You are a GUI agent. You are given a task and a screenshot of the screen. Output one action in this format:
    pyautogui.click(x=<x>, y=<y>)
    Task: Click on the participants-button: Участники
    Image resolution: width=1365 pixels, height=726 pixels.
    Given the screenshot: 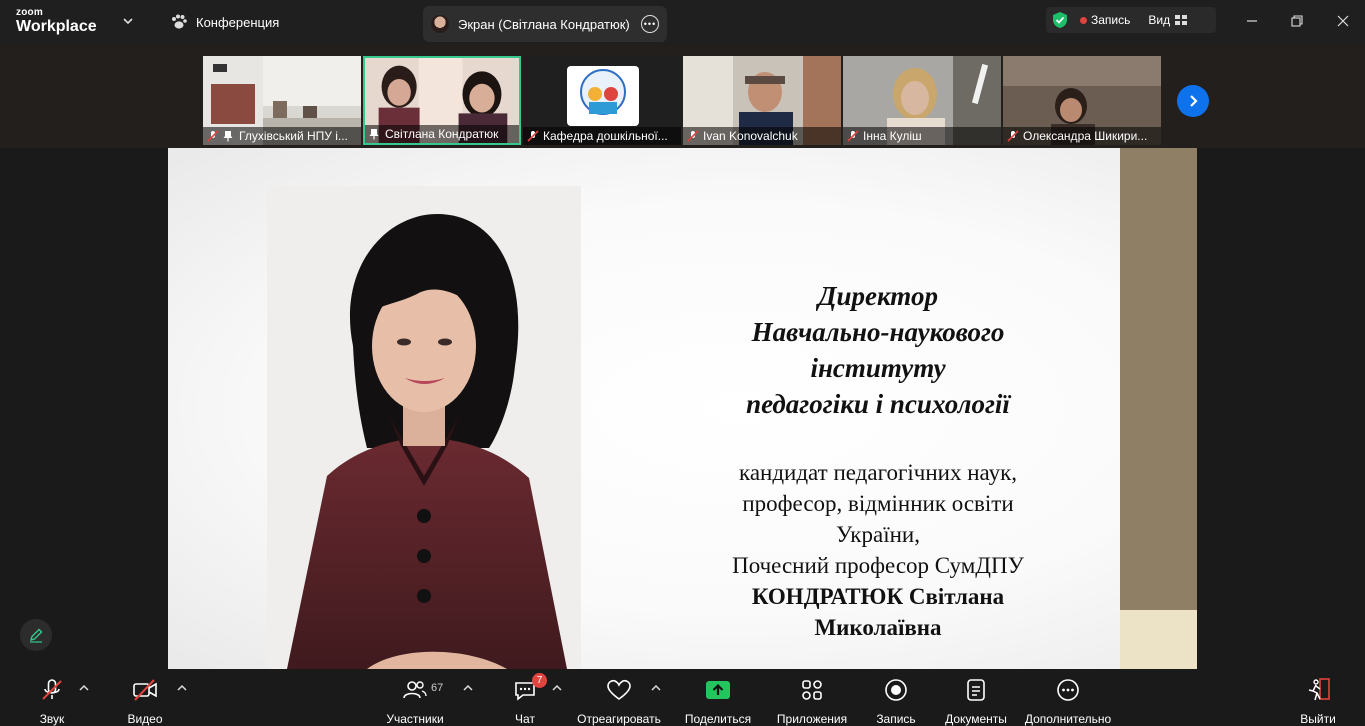 What is the action you would take?
    pyautogui.click(x=415, y=697)
    